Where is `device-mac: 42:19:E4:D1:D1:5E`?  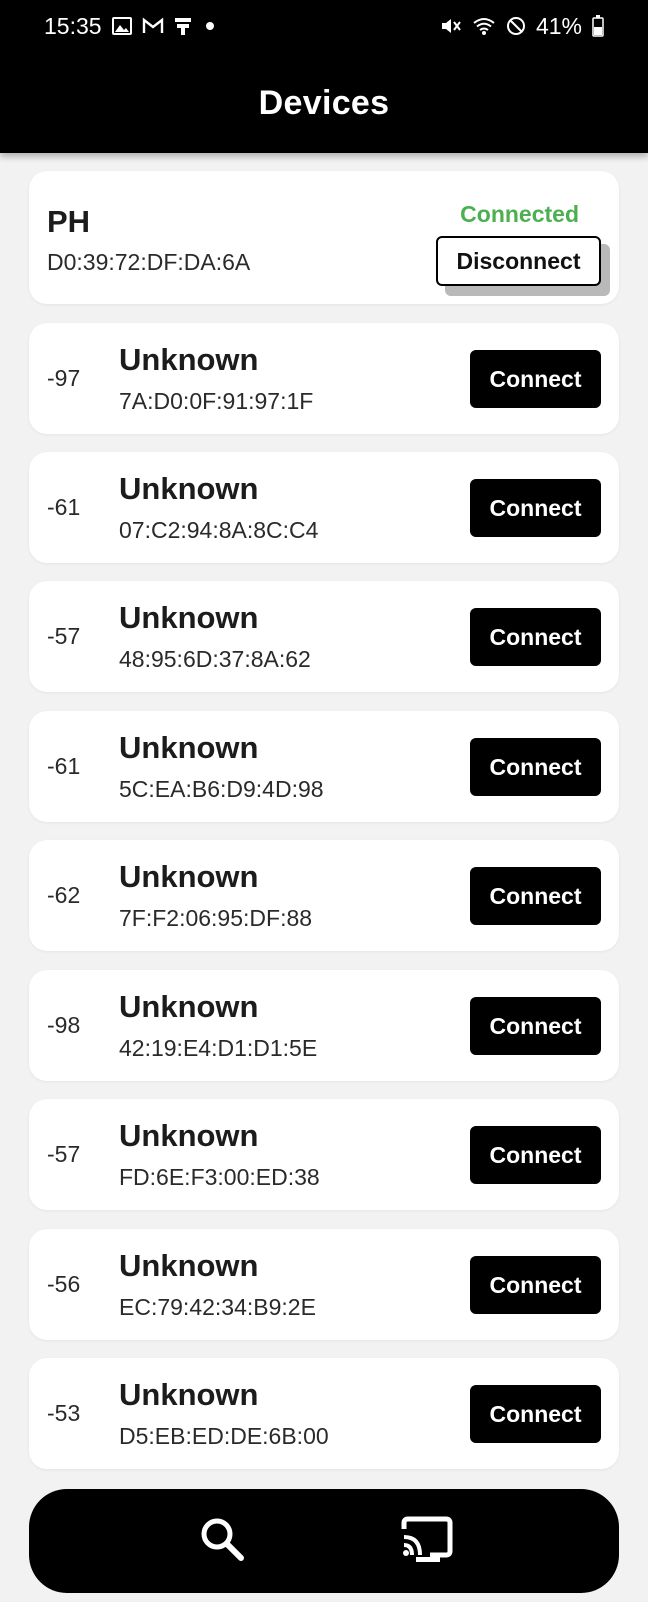 device-mac: 42:19:E4:D1:D1:5E is located at coordinates (218, 1048).